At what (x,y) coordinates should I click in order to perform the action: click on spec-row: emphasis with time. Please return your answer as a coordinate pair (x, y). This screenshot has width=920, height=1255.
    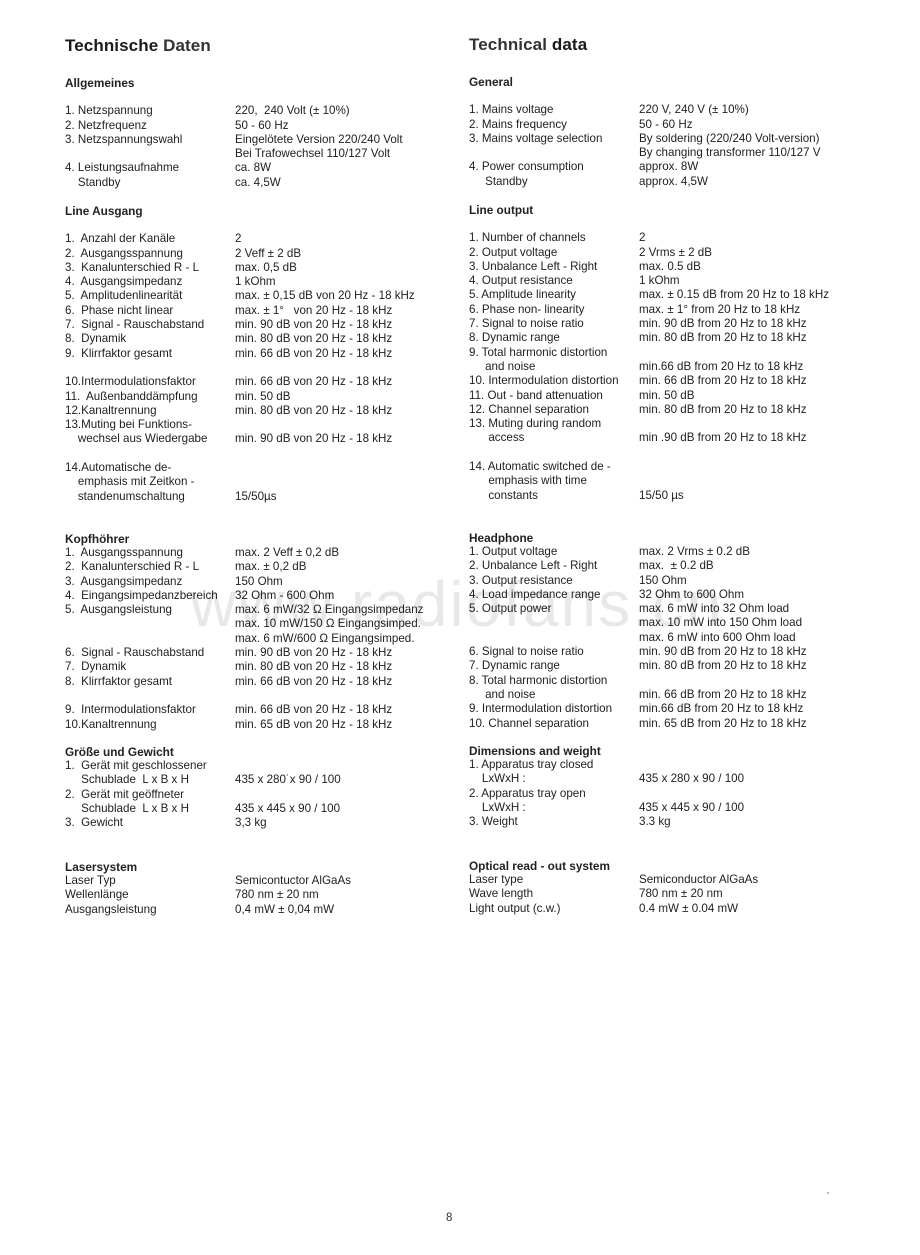
    Looking at the image, I should click on (669, 481).